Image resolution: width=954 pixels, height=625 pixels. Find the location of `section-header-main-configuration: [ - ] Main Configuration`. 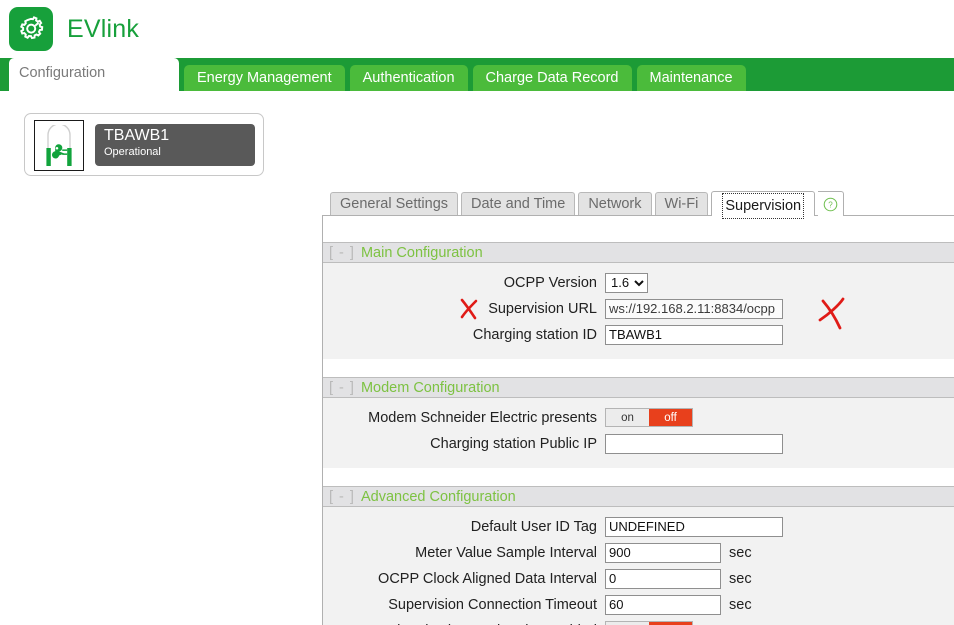

section-header-main-configuration: [ - ] Main Configuration is located at coordinates (638, 252).